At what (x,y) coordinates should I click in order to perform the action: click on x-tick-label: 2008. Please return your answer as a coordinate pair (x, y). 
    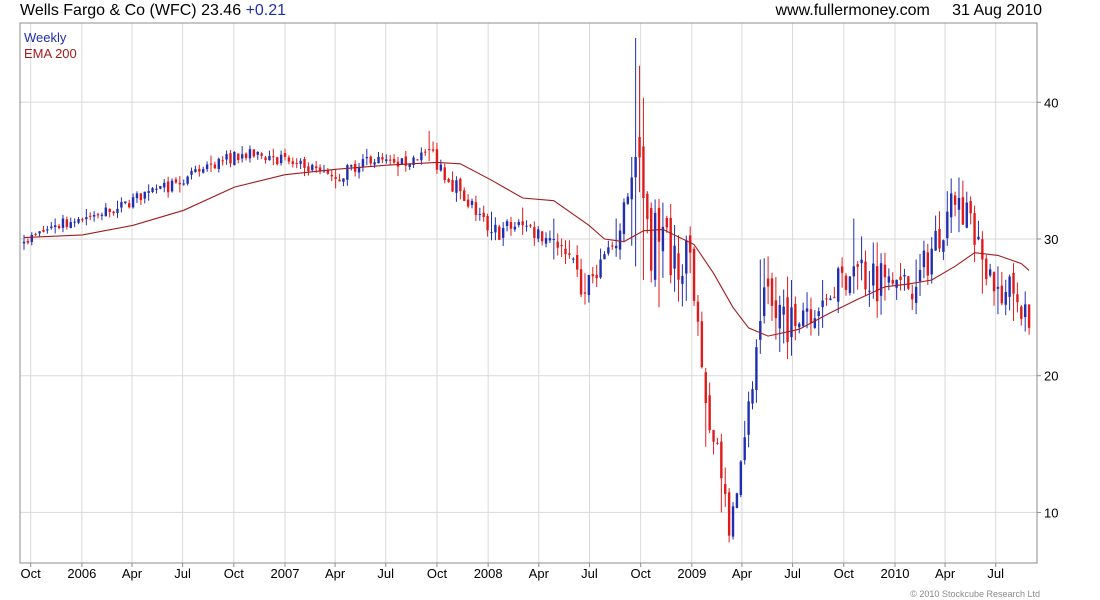
    Looking at the image, I should click on (488, 573).